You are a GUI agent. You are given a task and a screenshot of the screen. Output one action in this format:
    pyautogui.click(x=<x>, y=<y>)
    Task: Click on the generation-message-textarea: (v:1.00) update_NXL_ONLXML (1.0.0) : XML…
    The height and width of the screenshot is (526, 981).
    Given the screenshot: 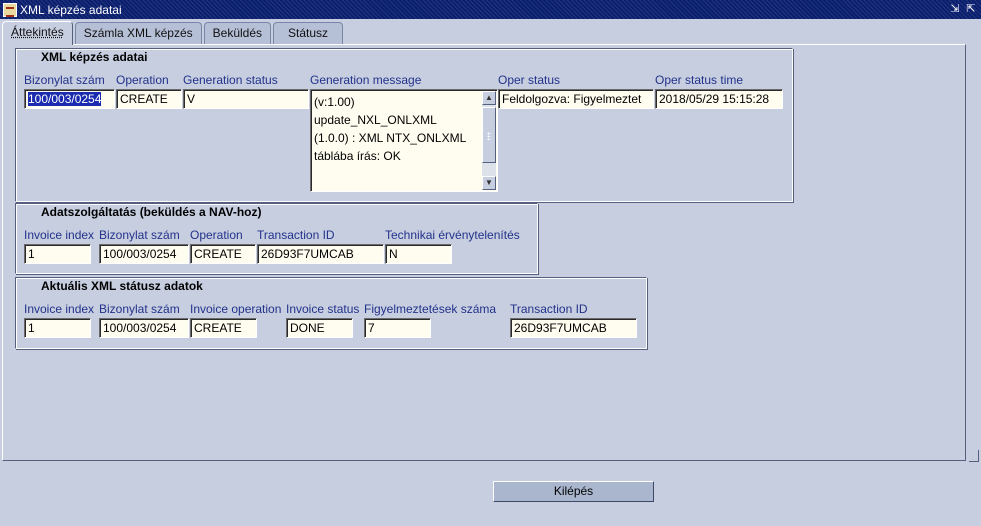 What is the action you would take?
    pyautogui.click(x=404, y=140)
    